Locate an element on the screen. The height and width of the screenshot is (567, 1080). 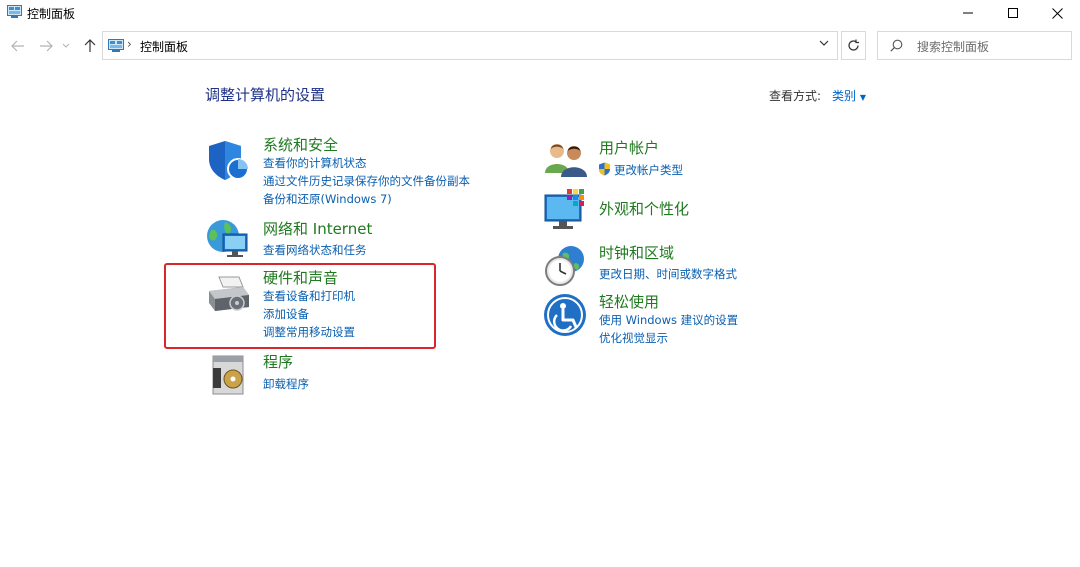
minimize-icon is located at coordinates (968, 13).